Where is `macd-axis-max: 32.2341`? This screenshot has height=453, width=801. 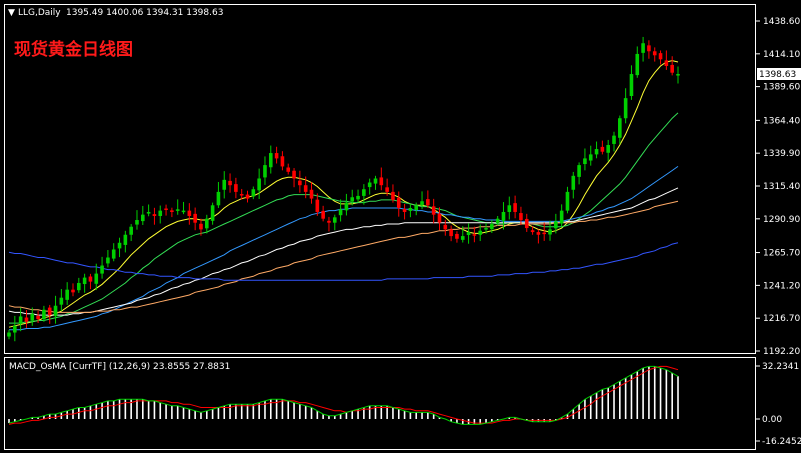
macd-axis-max: 32.2341 is located at coordinates (780, 367).